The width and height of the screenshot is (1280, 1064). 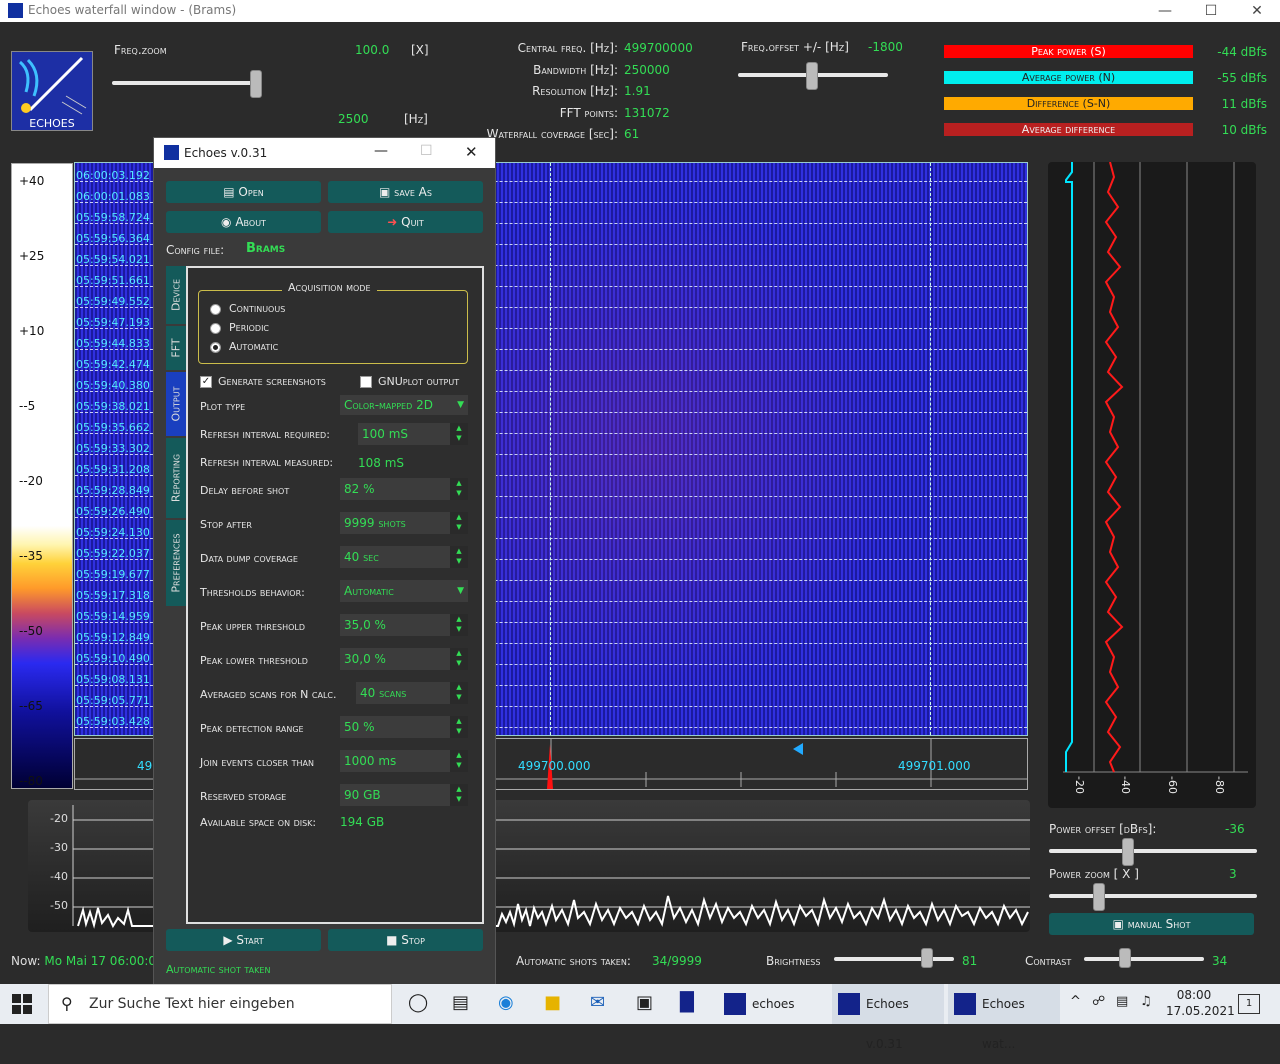 What do you see at coordinates (849, 1004) in the screenshot?
I see `echoes-app-icon` at bounding box center [849, 1004].